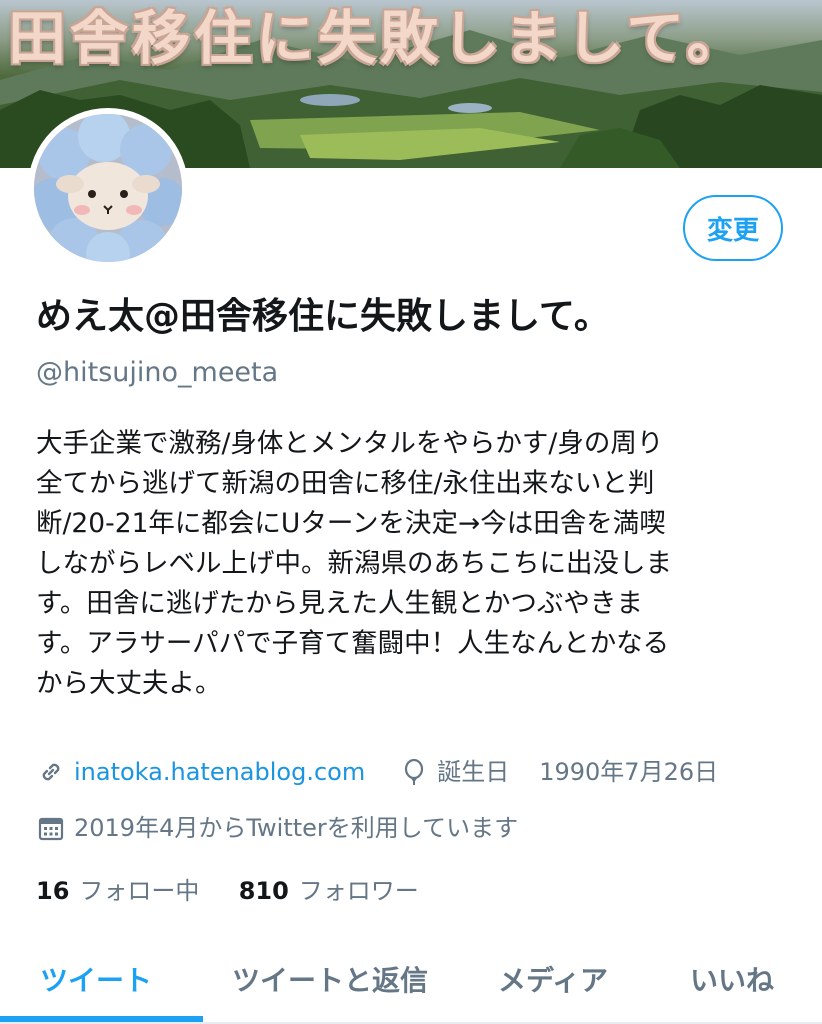 The width and height of the screenshot is (822, 1024). Describe the element at coordinates (51, 828) in the screenshot. I see `calendar-icon` at that location.